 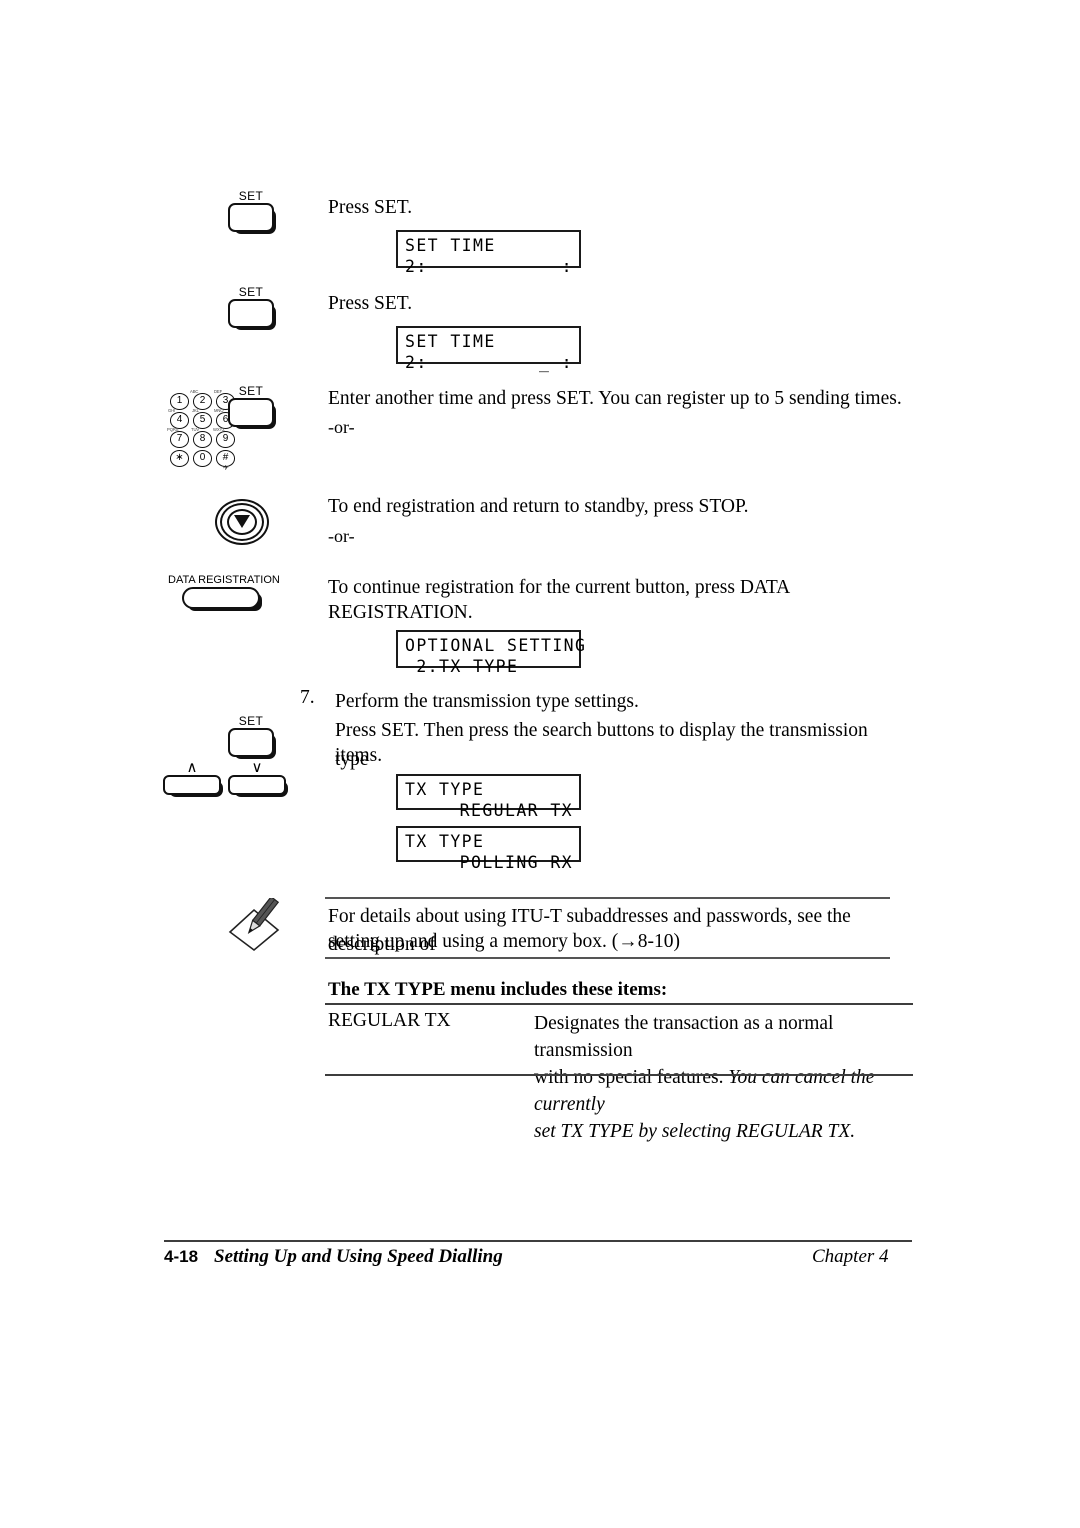 I want to click on lcd-set-time-2: SET TIME 2: _ :, so click(x=488, y=349).